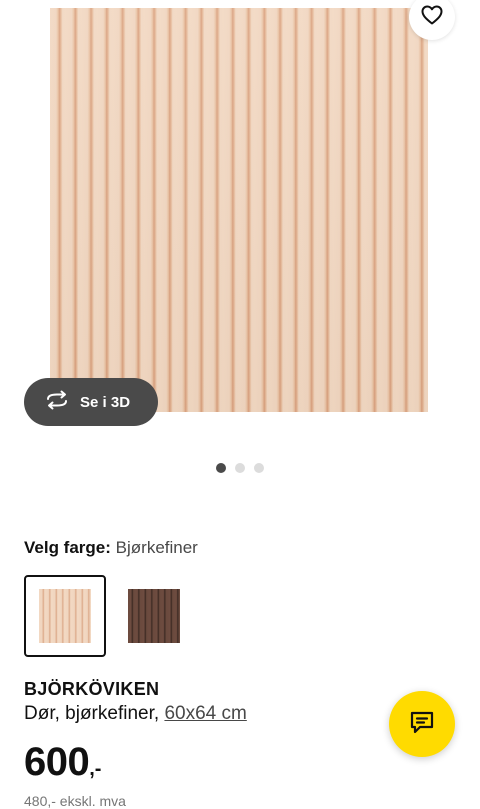  I want to click on price-integer: 600, so click(57, 762).